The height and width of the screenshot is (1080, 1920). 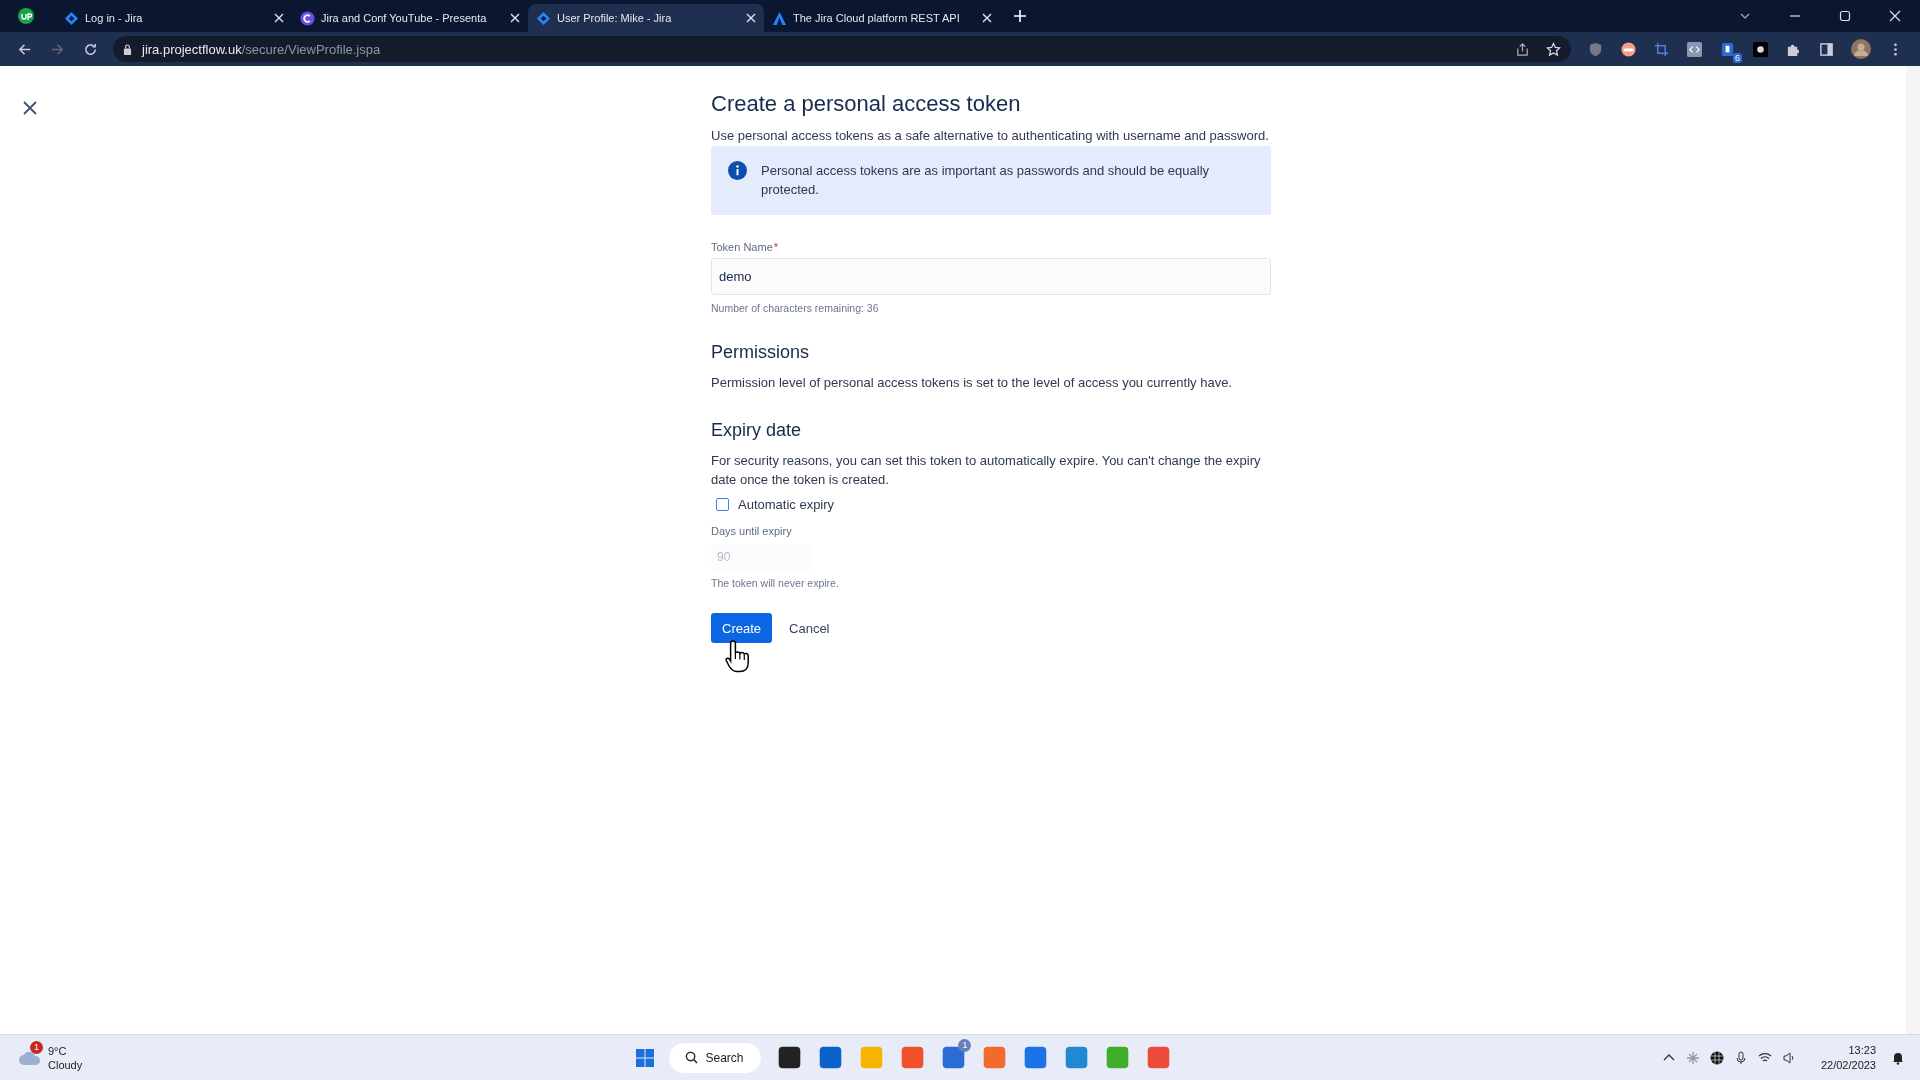 I want to click on address-field: jira.projectflow.uk/secure/ViewProfile.jspa, so click(x=842, y=49).